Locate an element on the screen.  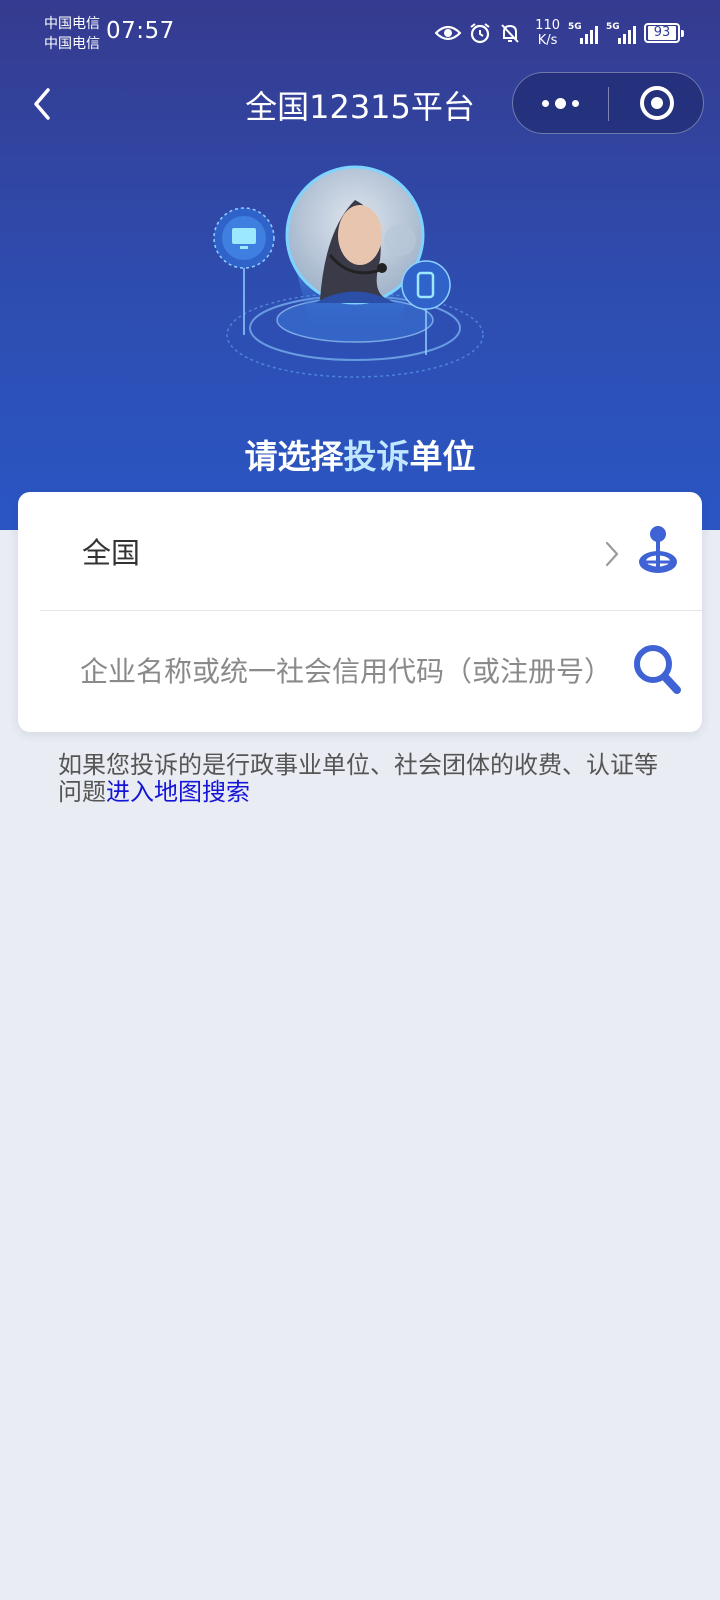
complaint-target-card: 全国 is located at coordinates (360, 612).